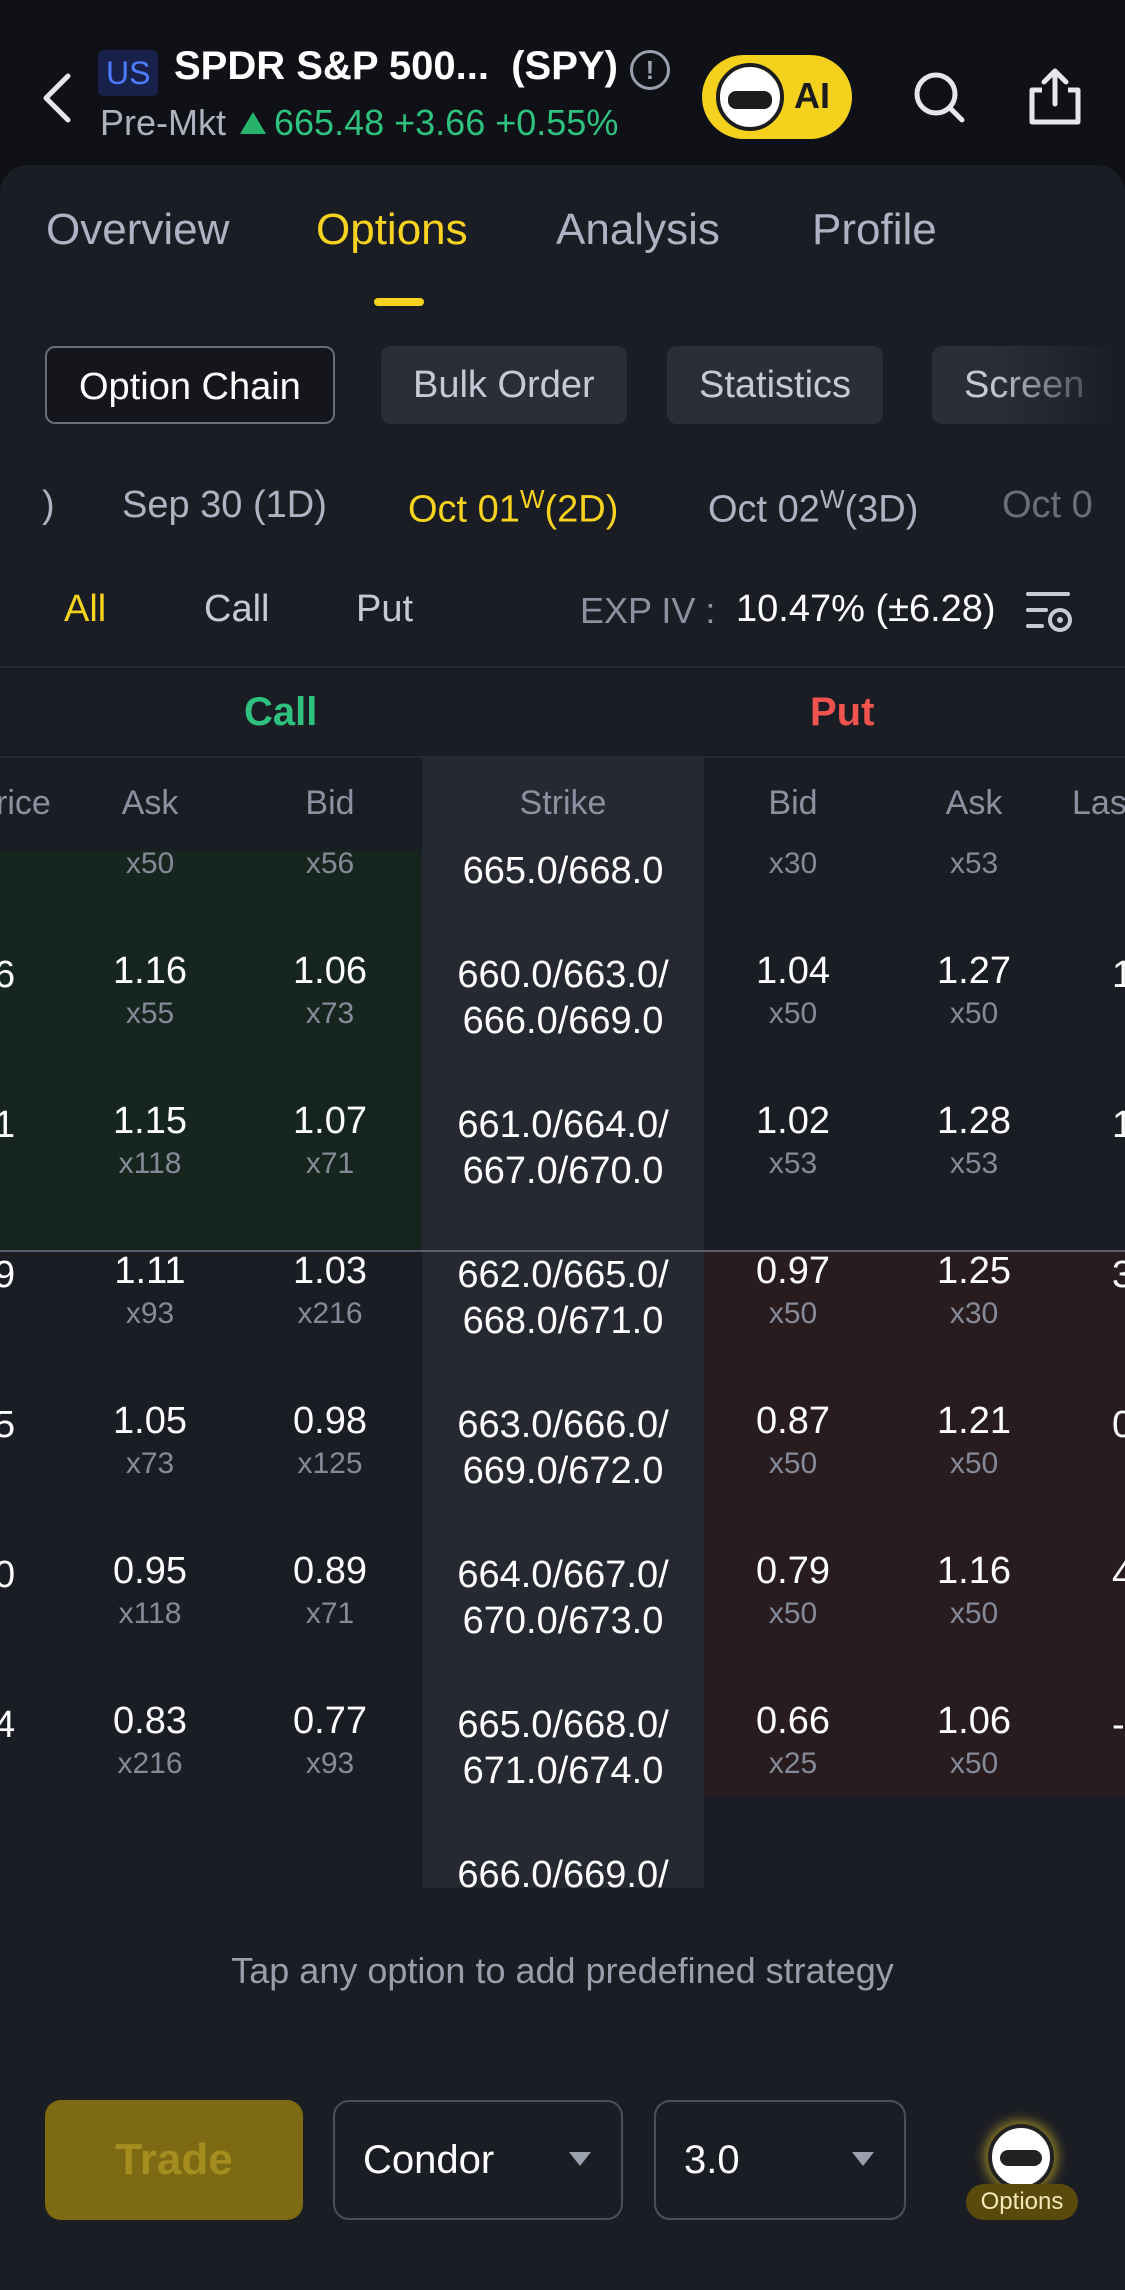 The height and width of the screenshot is (2290, 1125). Describe the element at coordinates (974, 803) in the screenshot. I see `col-header-put-ask: Ask` at that location.